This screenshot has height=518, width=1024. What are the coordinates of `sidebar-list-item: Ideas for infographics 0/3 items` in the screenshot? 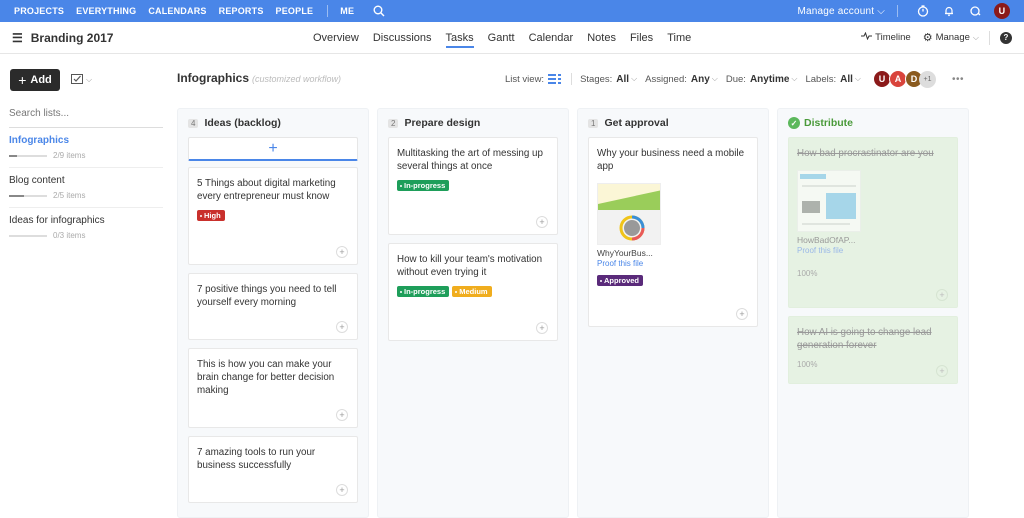 It's located at (86, 228).